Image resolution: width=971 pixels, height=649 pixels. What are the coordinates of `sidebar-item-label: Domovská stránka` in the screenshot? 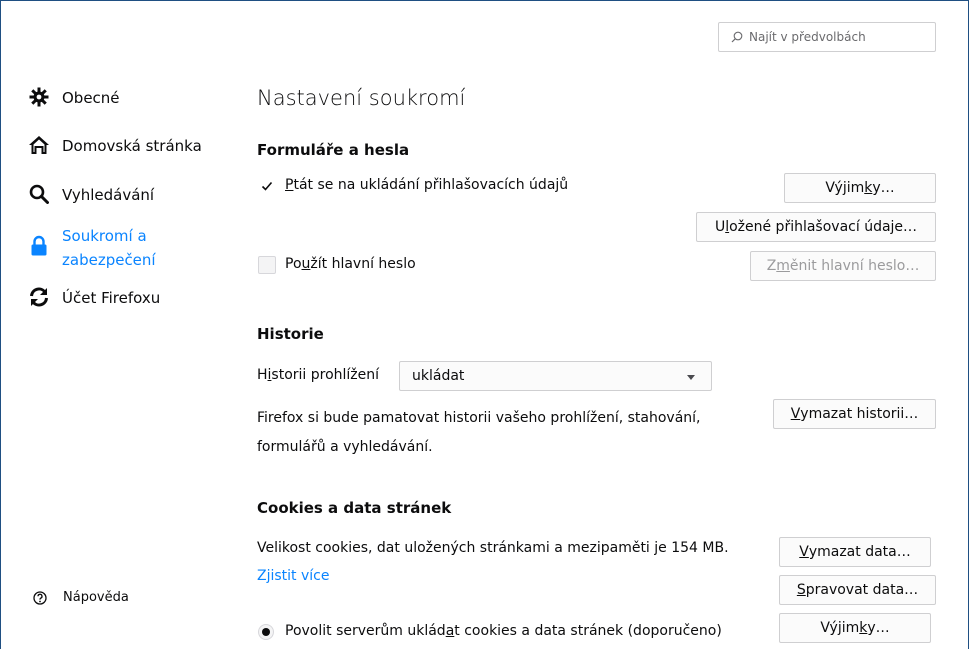 It's located at (132, 146).